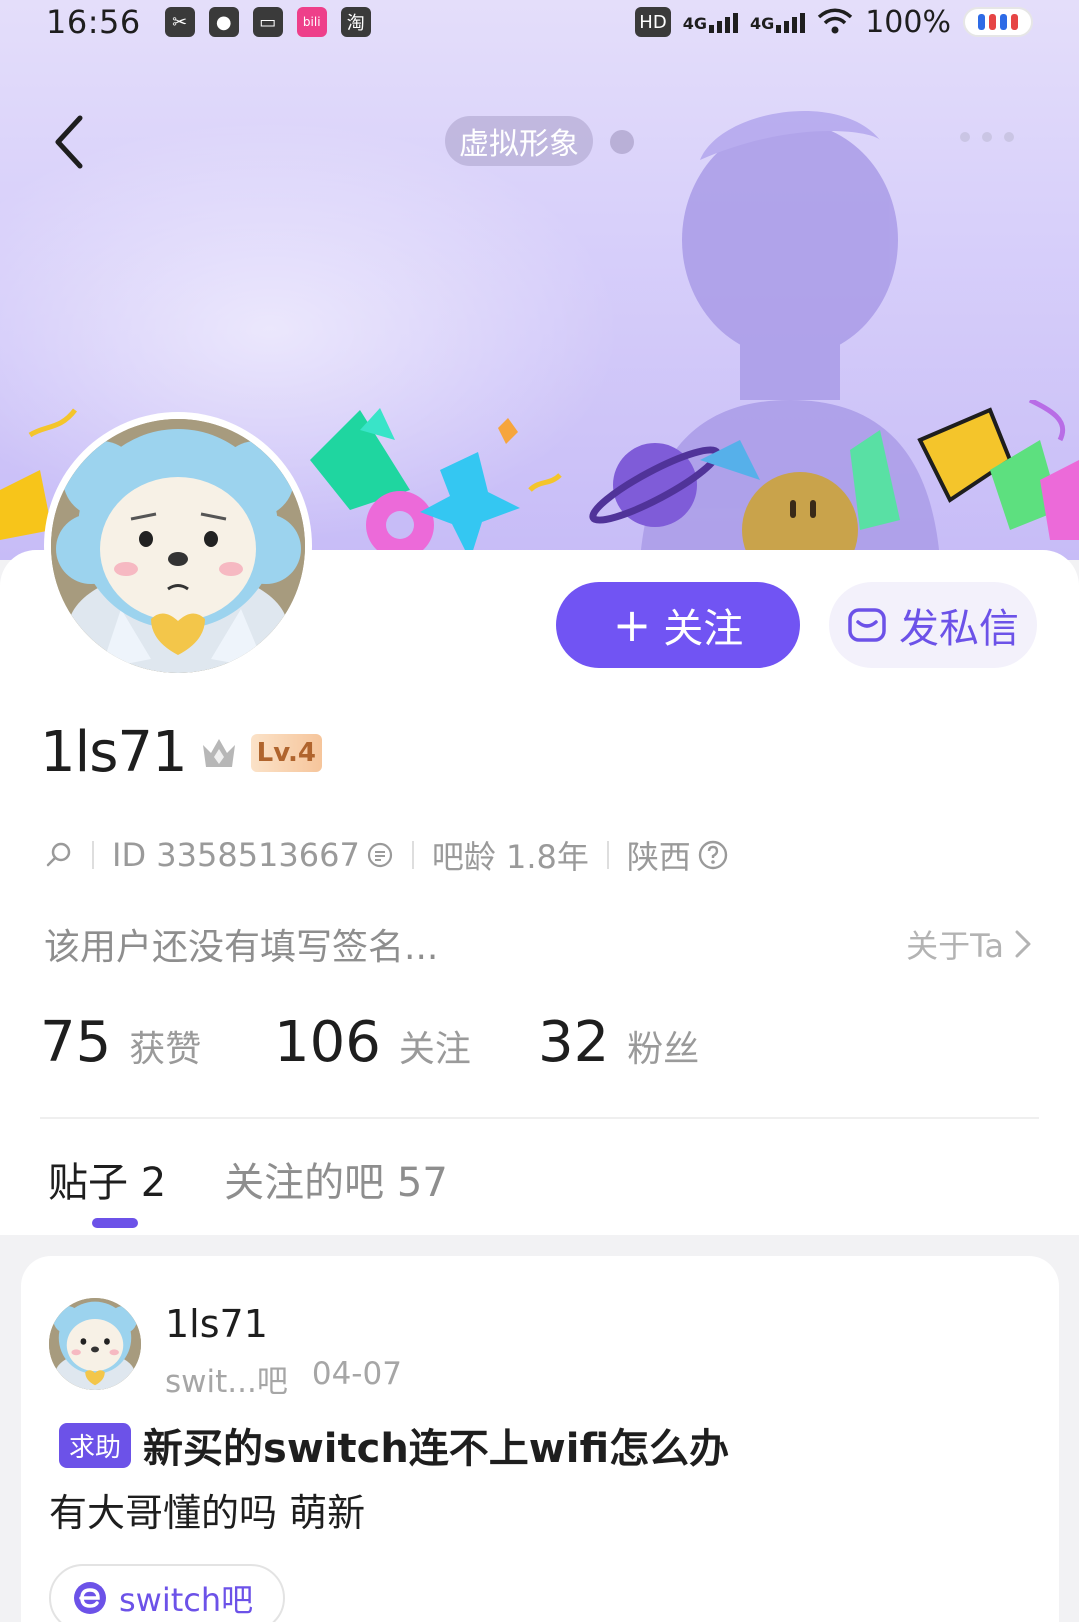  I want to click on wallet-app-icon: ▭, so click(267, 22).